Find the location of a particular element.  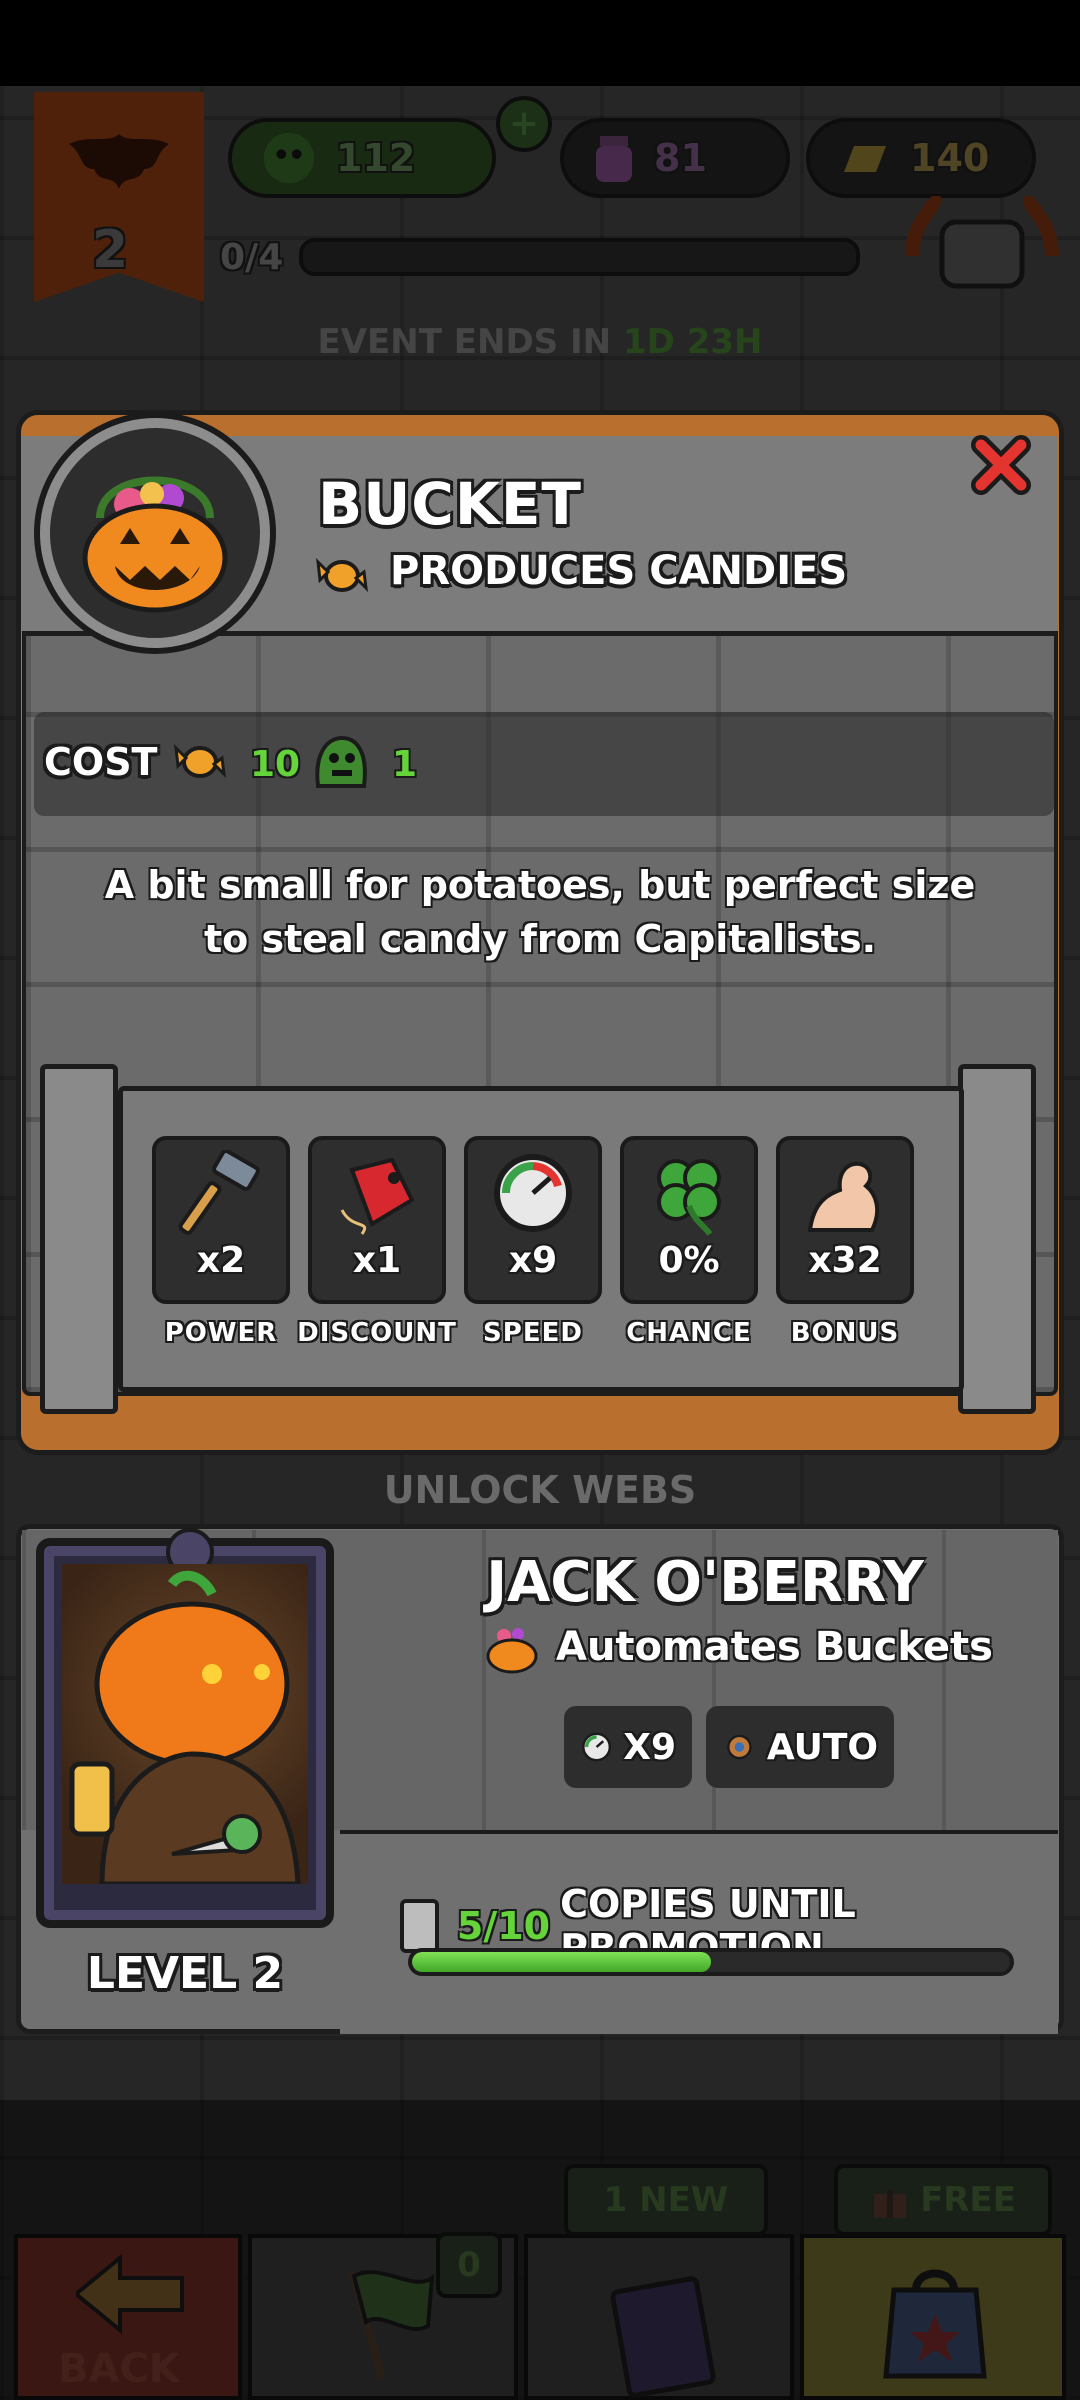

stat-label: CHANCE is located at coordinates (689, 1333).